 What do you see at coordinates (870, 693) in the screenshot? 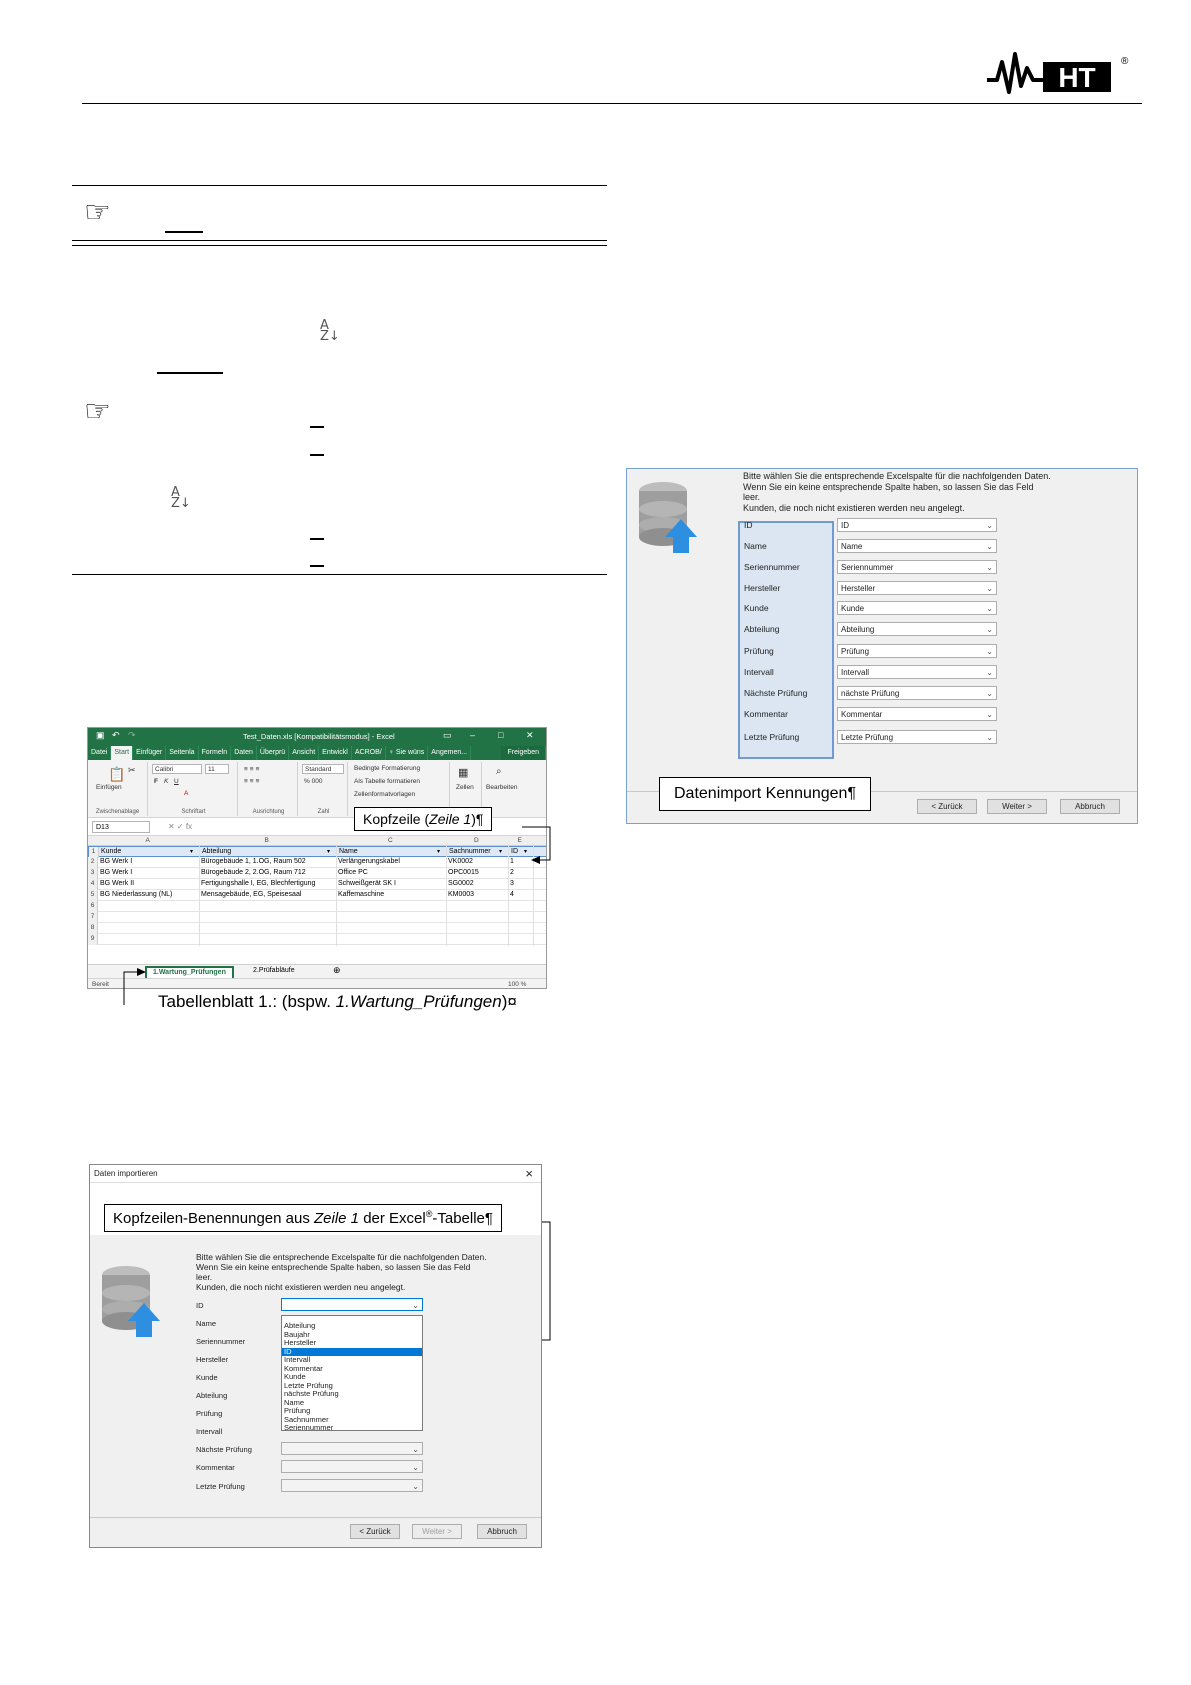
I see `field-value: nächste Prüfung` at bounding box center [870, 693].